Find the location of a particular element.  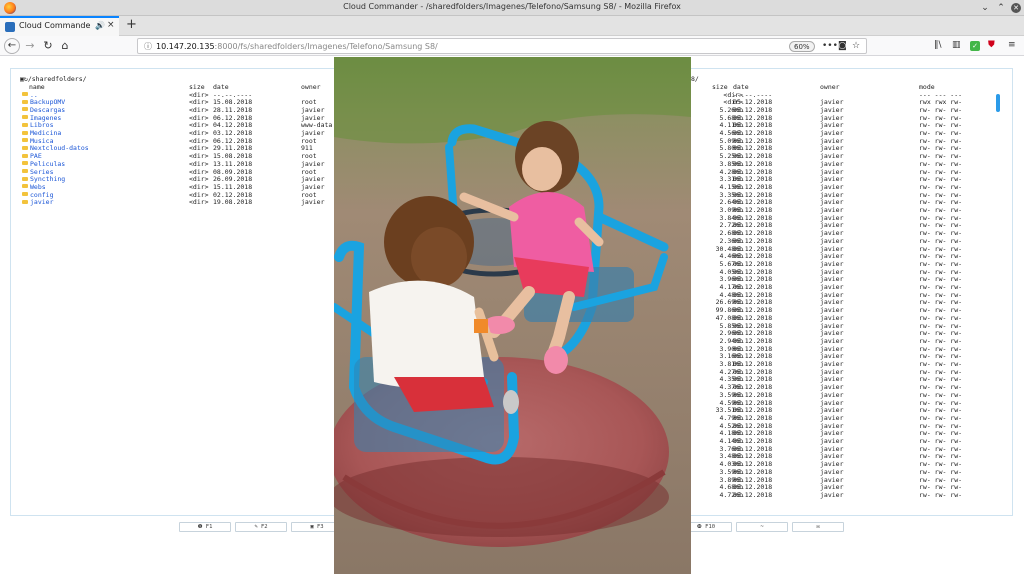

file-row: 4.37mb 05.12.2018 javier rw- rw- rw- is located at coordinates (841, 387).